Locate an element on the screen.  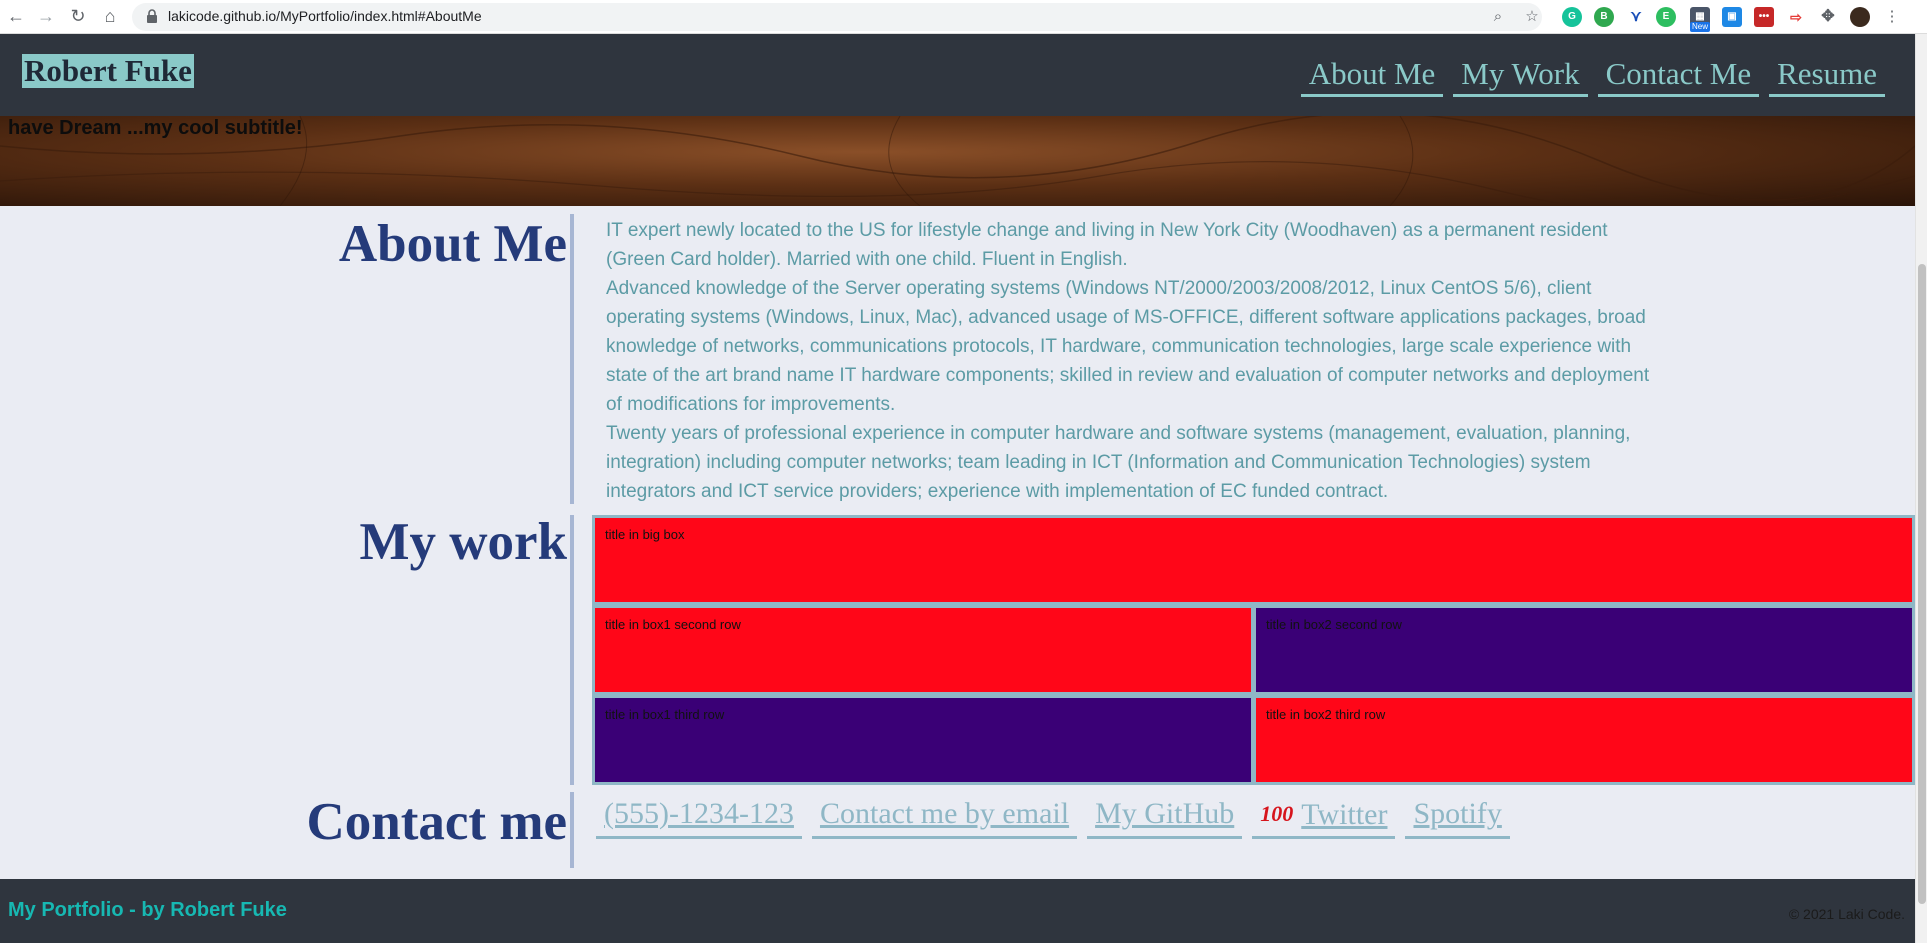
v-extension-icon: ⋎ is located at coordinates (1636, 17).